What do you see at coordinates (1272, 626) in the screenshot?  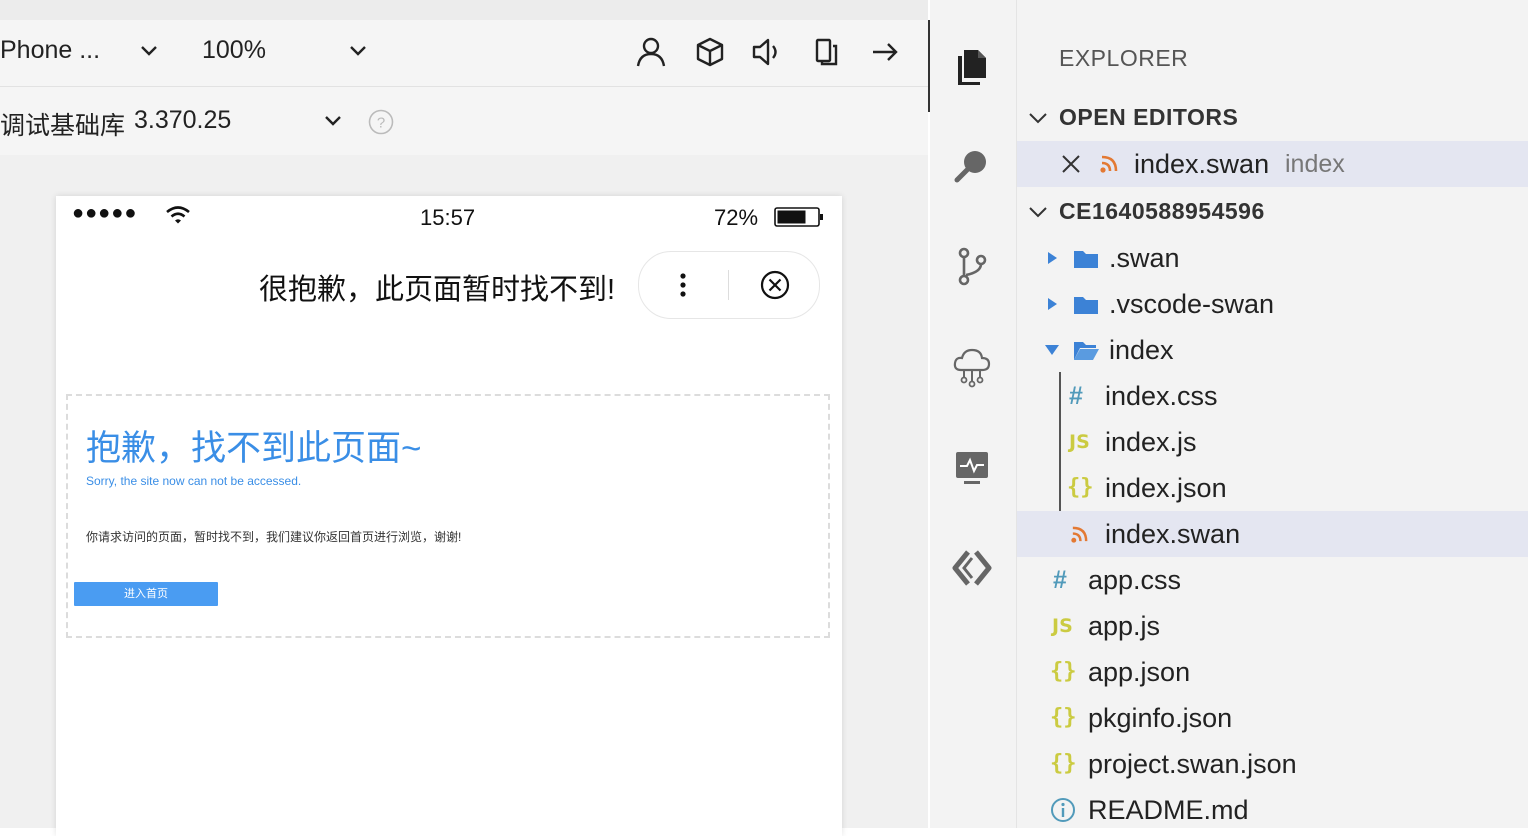 I see `file-item: JS app.js` at bounding box center [1272, 626].